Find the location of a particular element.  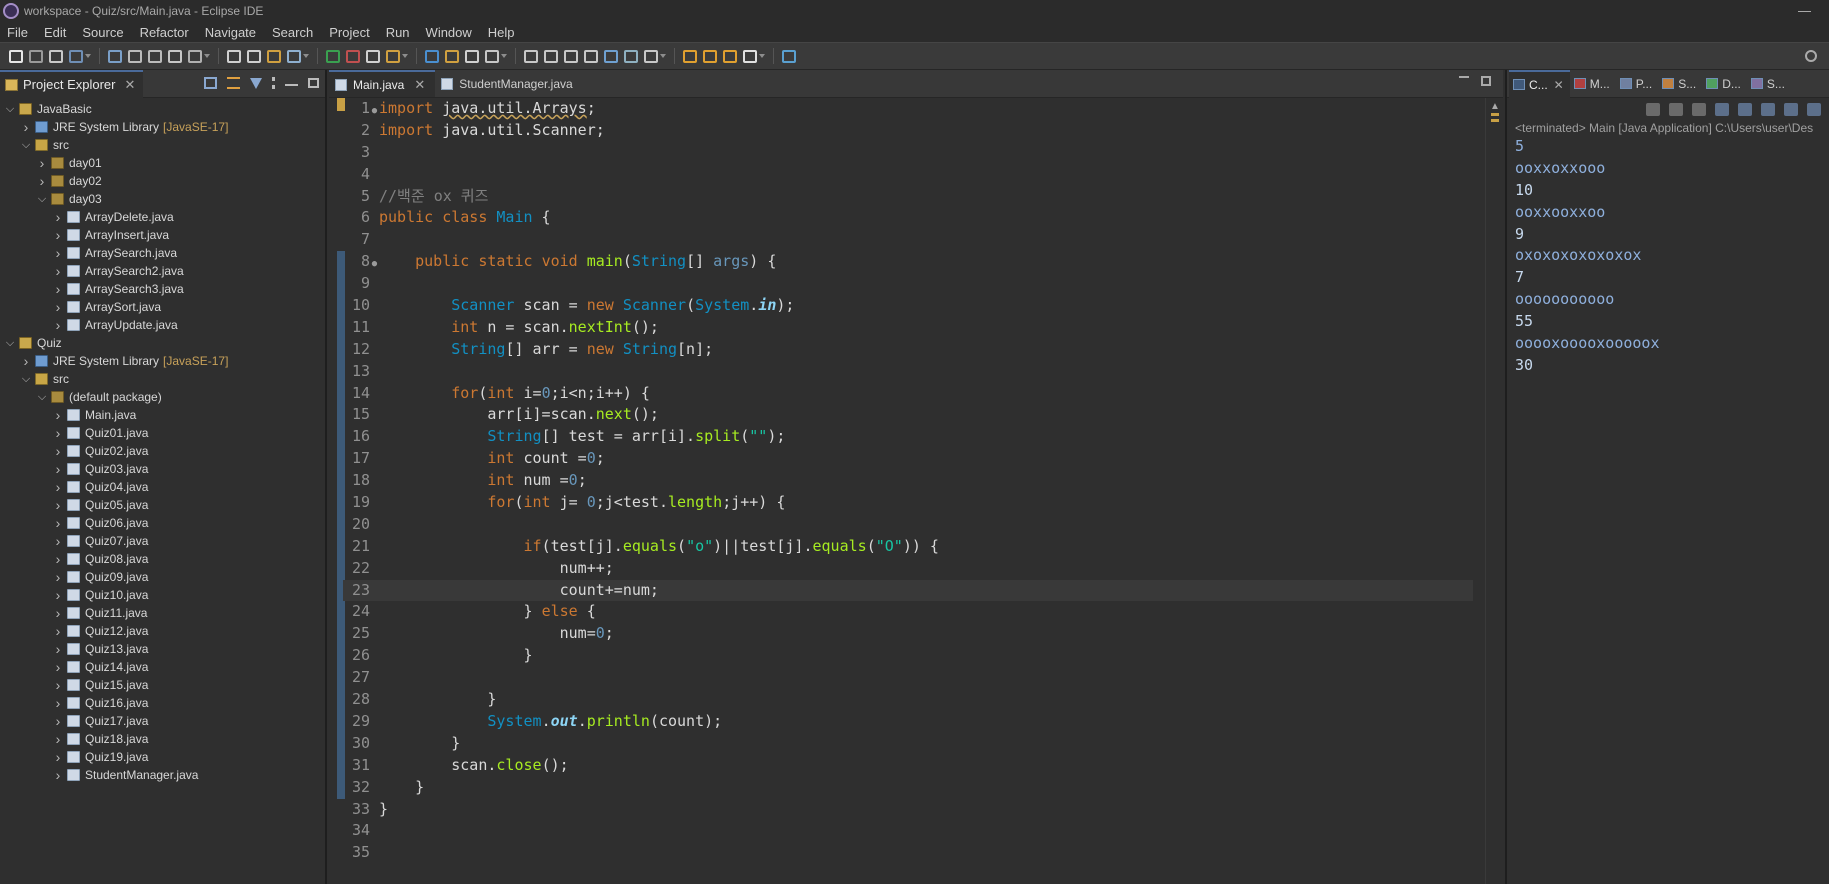

resume-icon is located at coordinates (135, 56).